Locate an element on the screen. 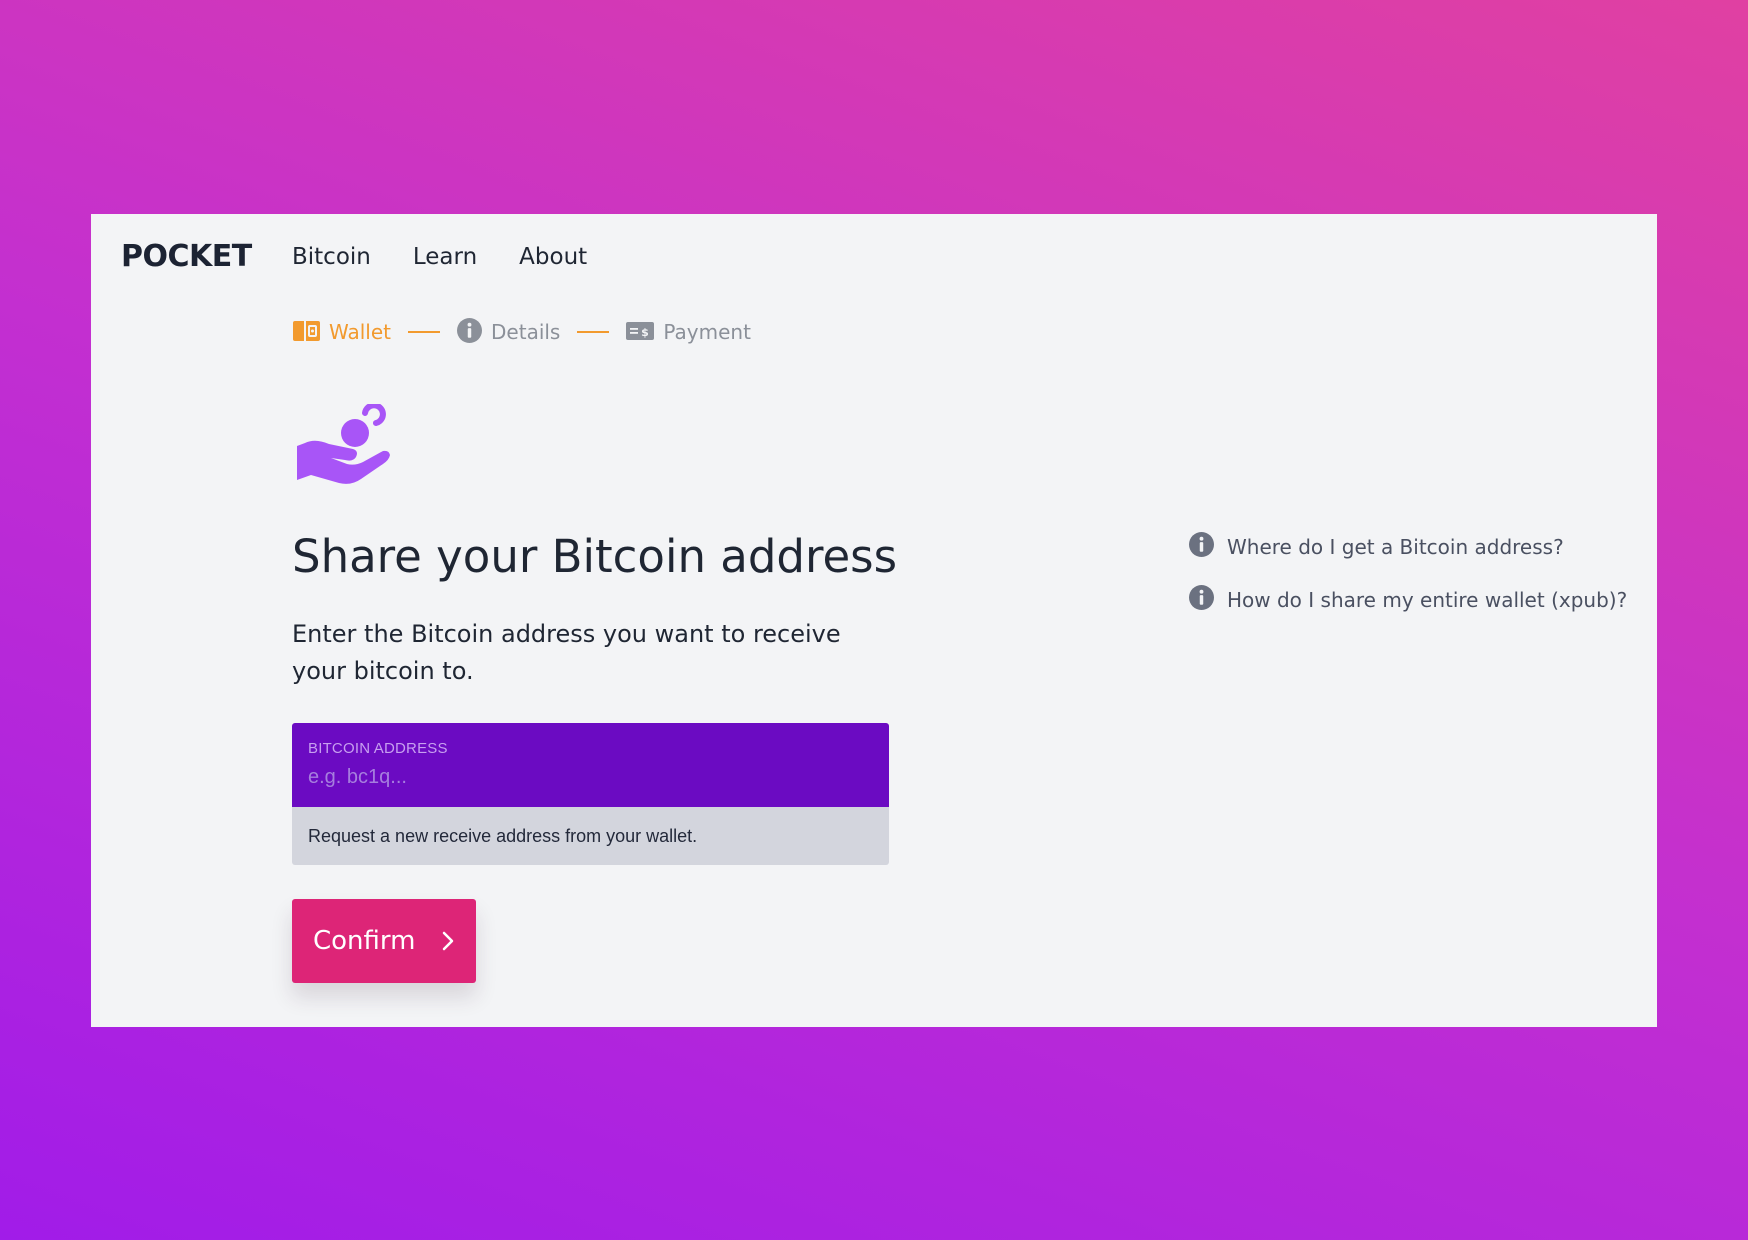 The height and width of the screenshot is (1240, 1748). step-payment: $ Payment is located at coordinates (688, 332).